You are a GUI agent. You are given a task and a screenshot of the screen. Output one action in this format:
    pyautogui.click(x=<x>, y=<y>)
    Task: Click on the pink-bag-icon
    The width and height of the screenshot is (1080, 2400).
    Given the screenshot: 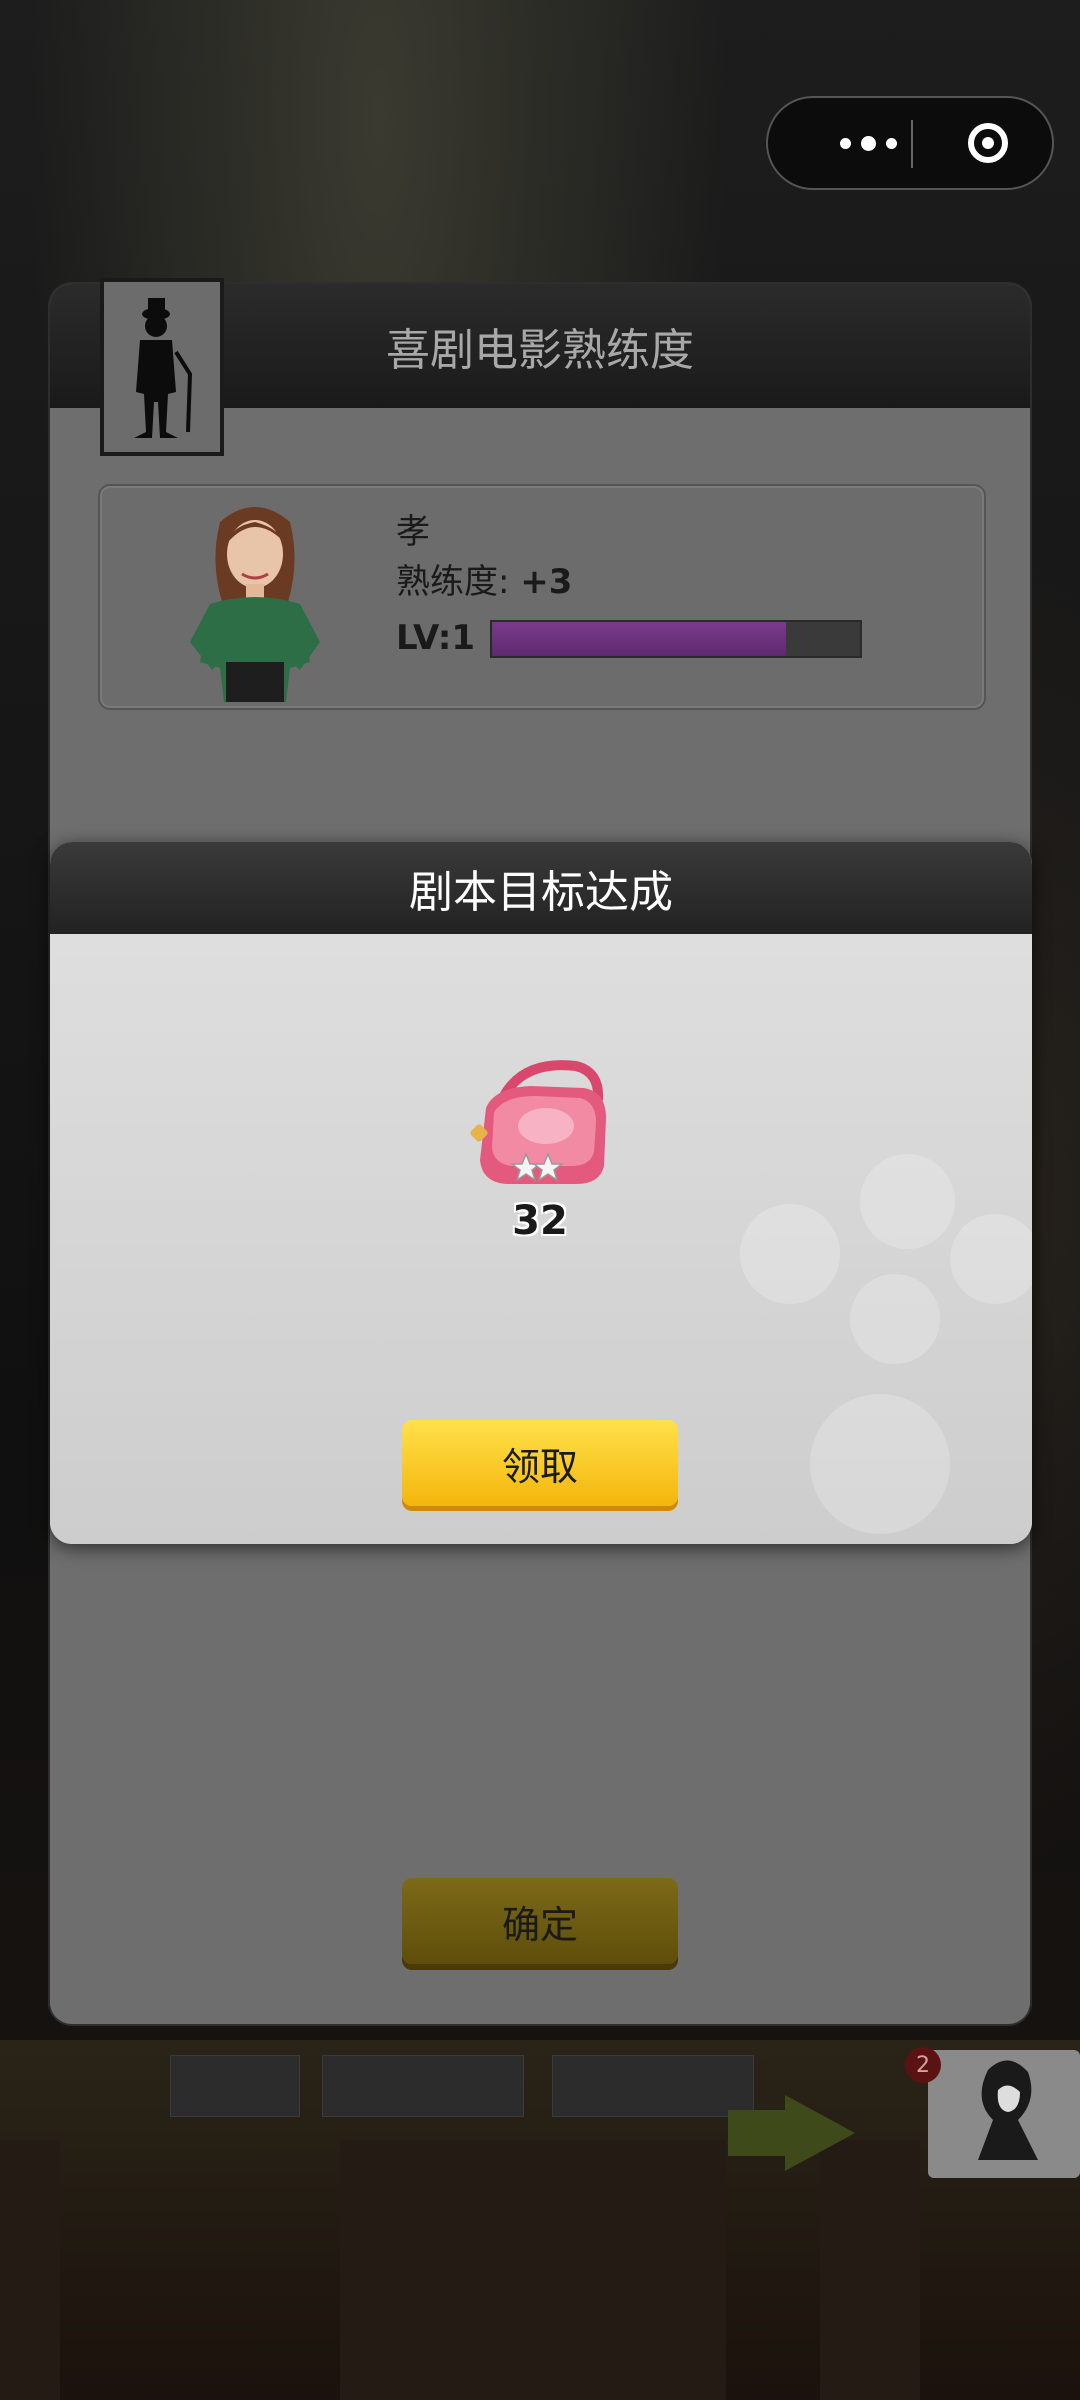 What is the action you would take?
    pyautogui.click(x=539, y=1126)
    